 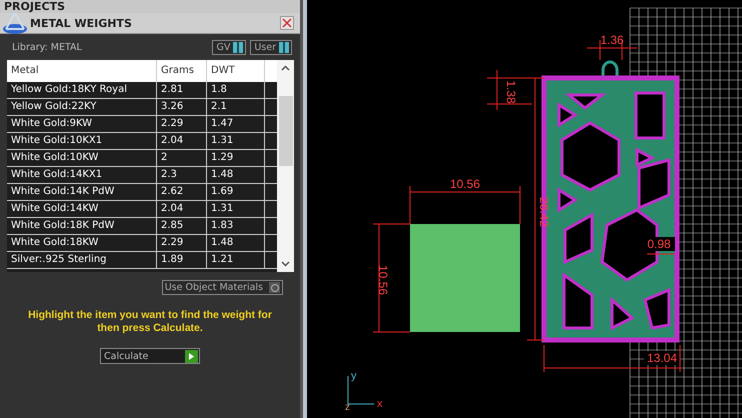 I want to click on table-row: White Gold:14KW 2.04 1.31, so click(x=142, y=209).